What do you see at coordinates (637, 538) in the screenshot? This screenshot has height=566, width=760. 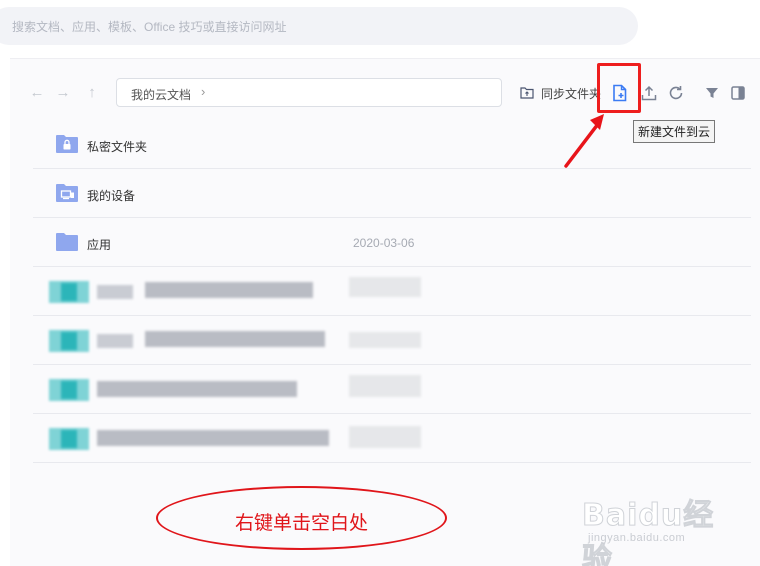 I see `watermark-url: jingyan.baidu.com` at bounding box center [637, 538].